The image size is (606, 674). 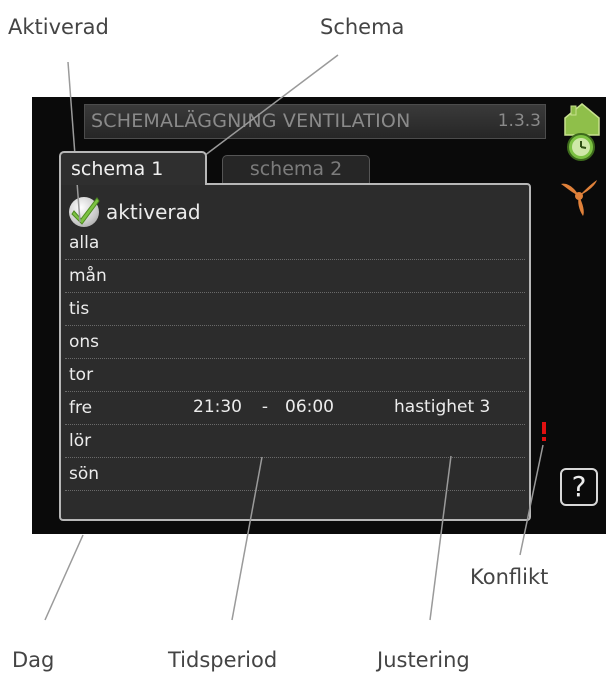 I want to click on leader-day, so click(x=64, y=577).